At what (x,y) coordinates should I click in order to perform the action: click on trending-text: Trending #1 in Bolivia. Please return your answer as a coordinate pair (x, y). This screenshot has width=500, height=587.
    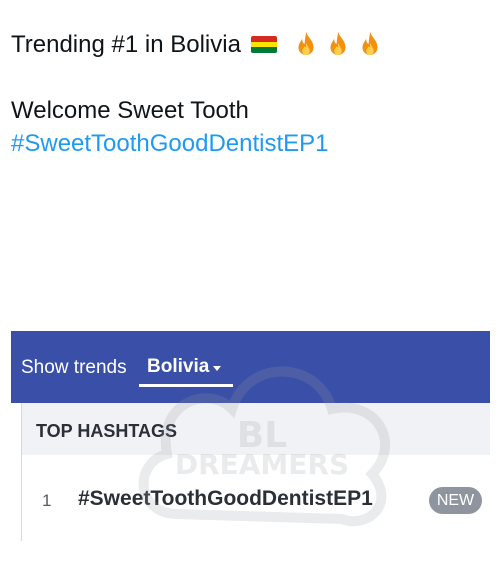
    Looking at the image, I should click on (126, 44).